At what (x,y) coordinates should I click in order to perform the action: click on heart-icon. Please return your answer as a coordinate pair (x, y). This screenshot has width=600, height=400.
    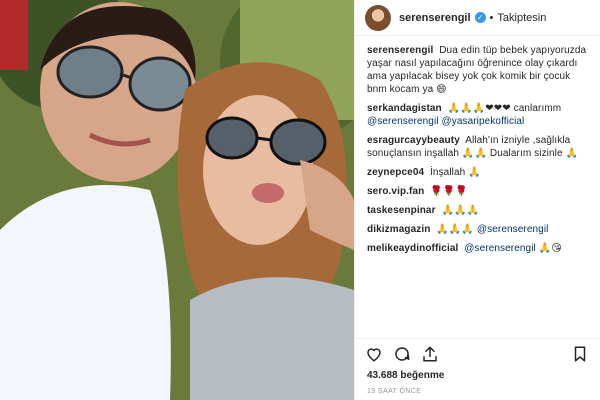
    Looking at the image, I should click on (374, 356).